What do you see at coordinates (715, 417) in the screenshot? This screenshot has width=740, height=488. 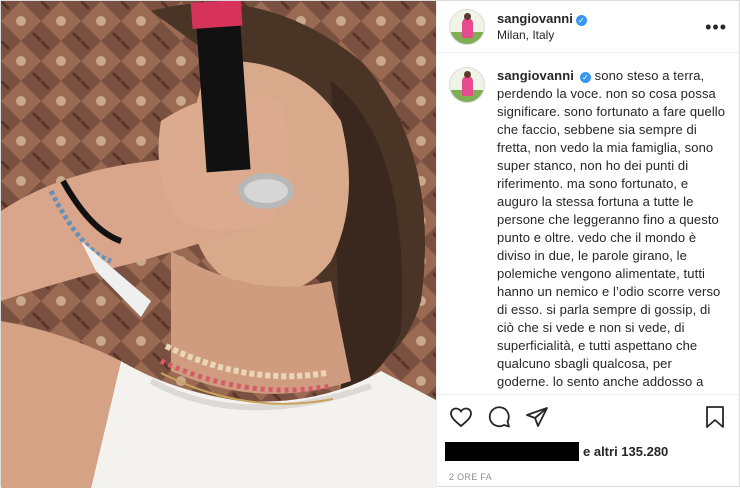 I see `bookmark-icon` at bounding box center [715, 417].